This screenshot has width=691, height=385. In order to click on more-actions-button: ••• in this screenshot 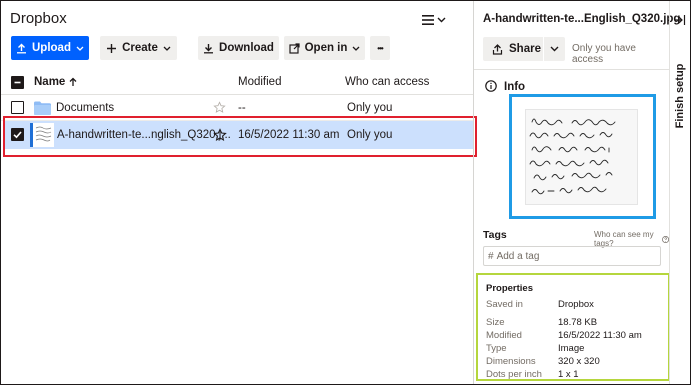, I will do `click(380, 48)`.